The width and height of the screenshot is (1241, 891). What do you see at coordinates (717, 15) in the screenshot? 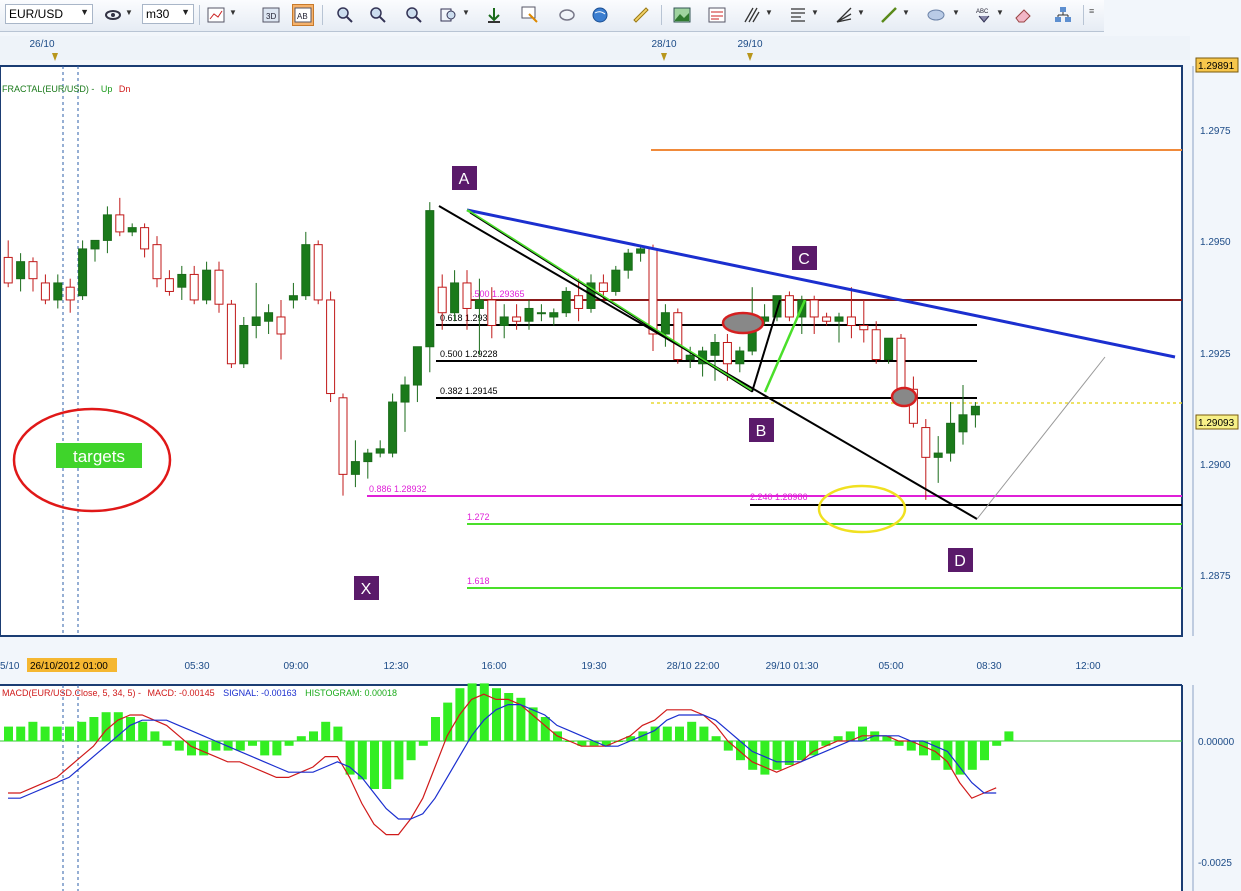
I see `template-button` at bounding box center [717, 15].